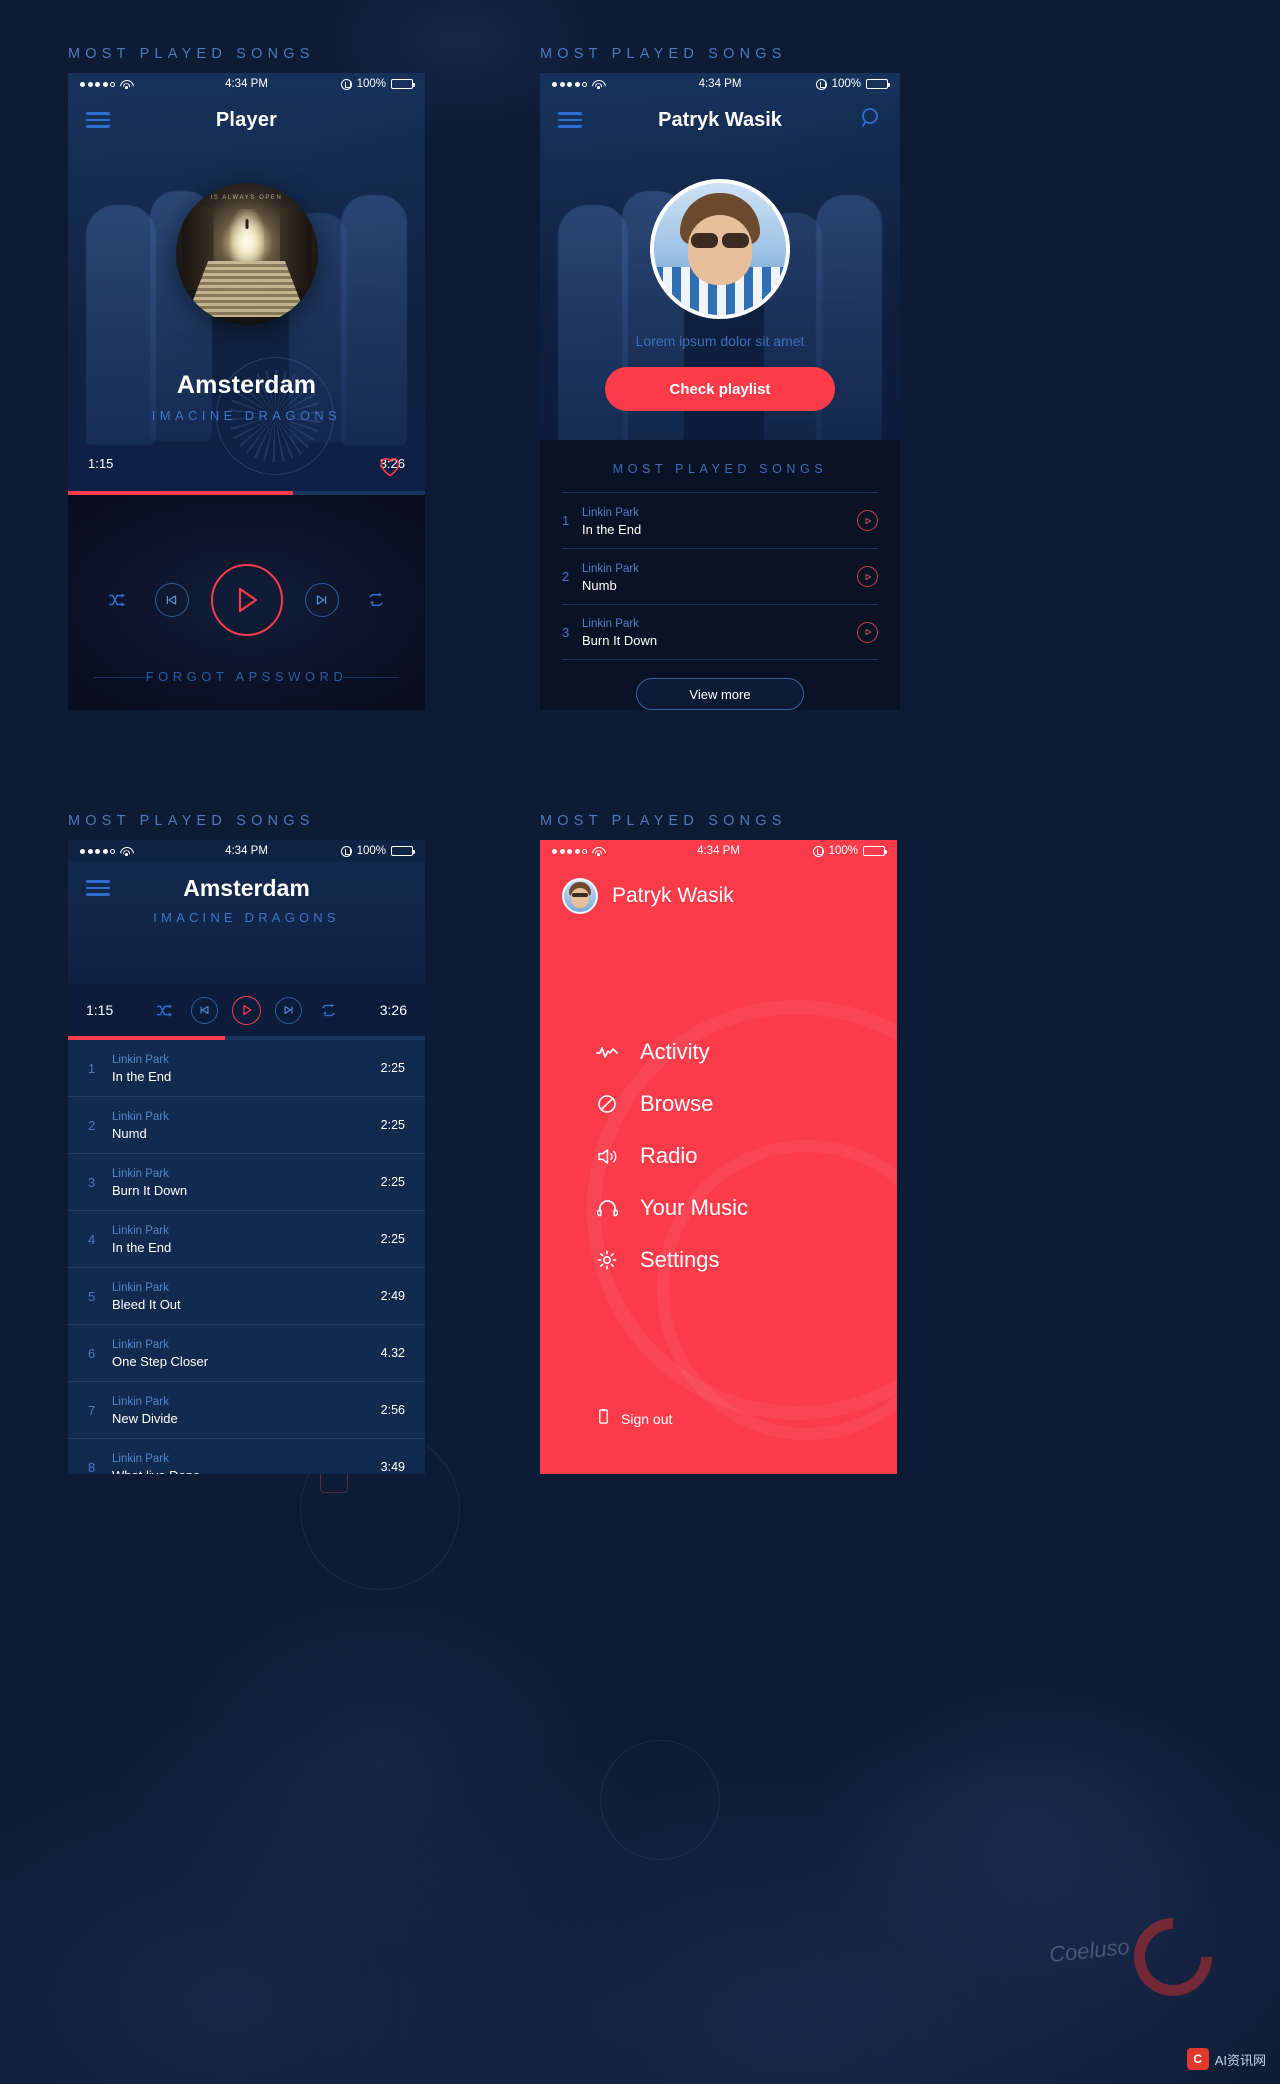 This screenshot has width=1280, height=2084. I want to click on section-label-phone4: MOST PLAYED SONGS, so click(663, 821).